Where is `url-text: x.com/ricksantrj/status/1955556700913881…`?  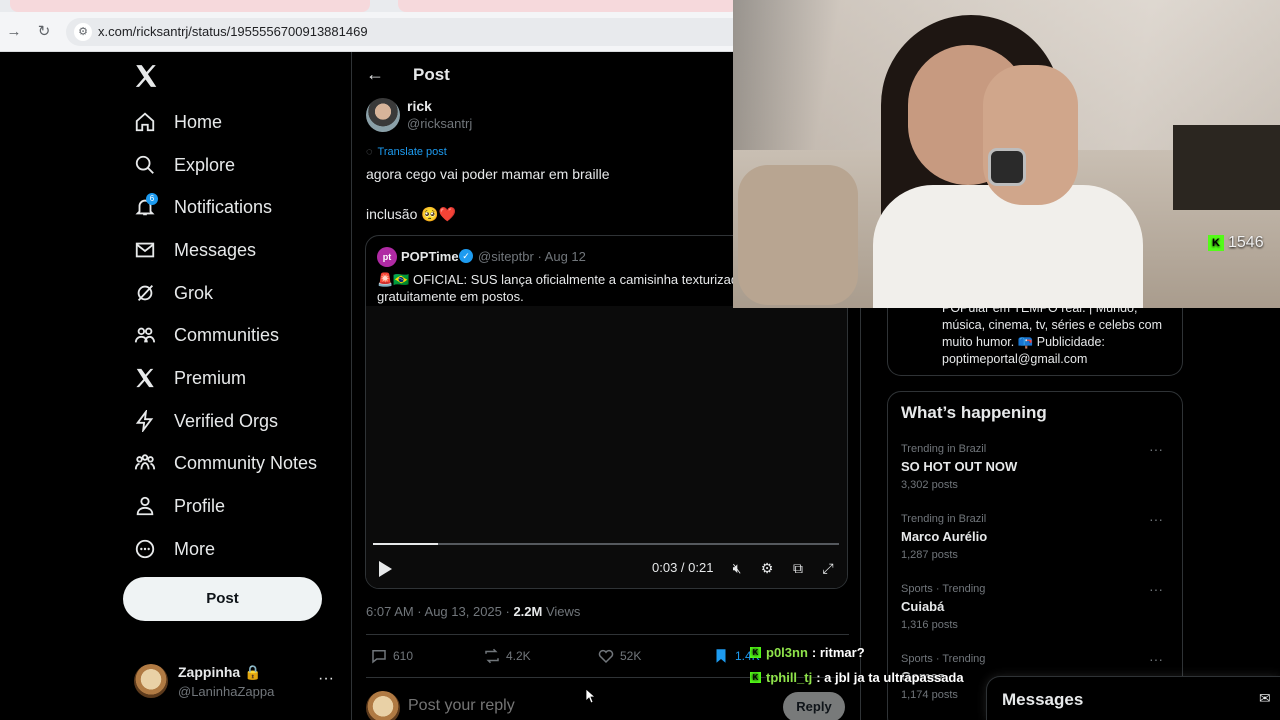 url-text: x.com/ricksantrj/status/1955556700913881… is located at coordinates (233, 31).